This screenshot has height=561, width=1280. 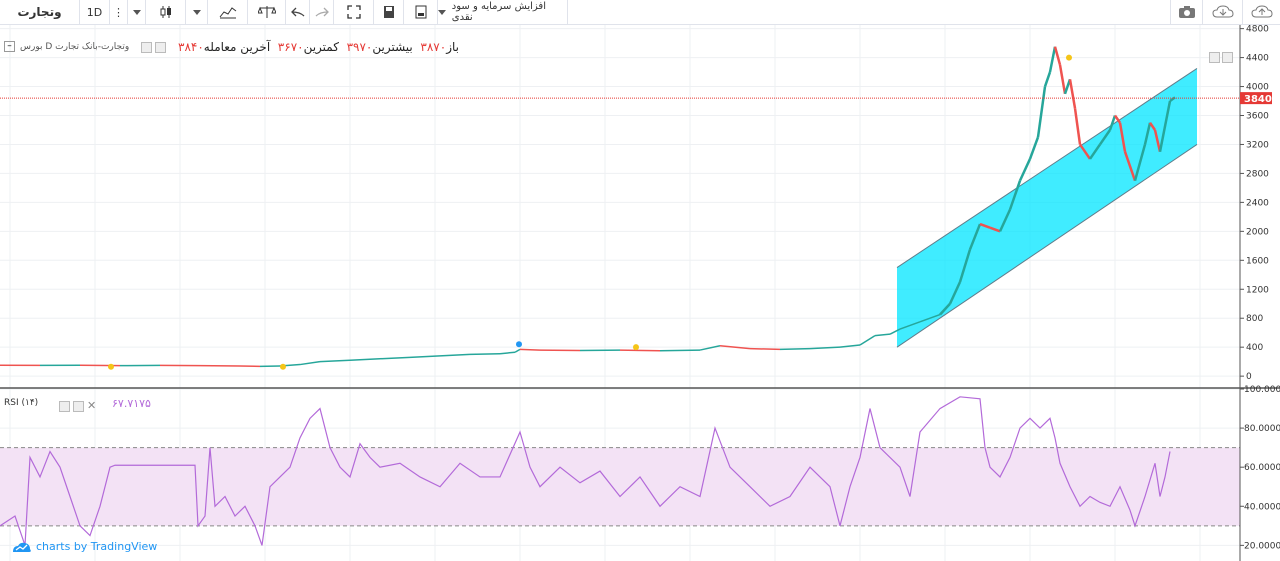 What do you see at coordinates (1254, 319) in the screenshot?
I see `price-axis-label: 800` at bounding box center [1254, 319].